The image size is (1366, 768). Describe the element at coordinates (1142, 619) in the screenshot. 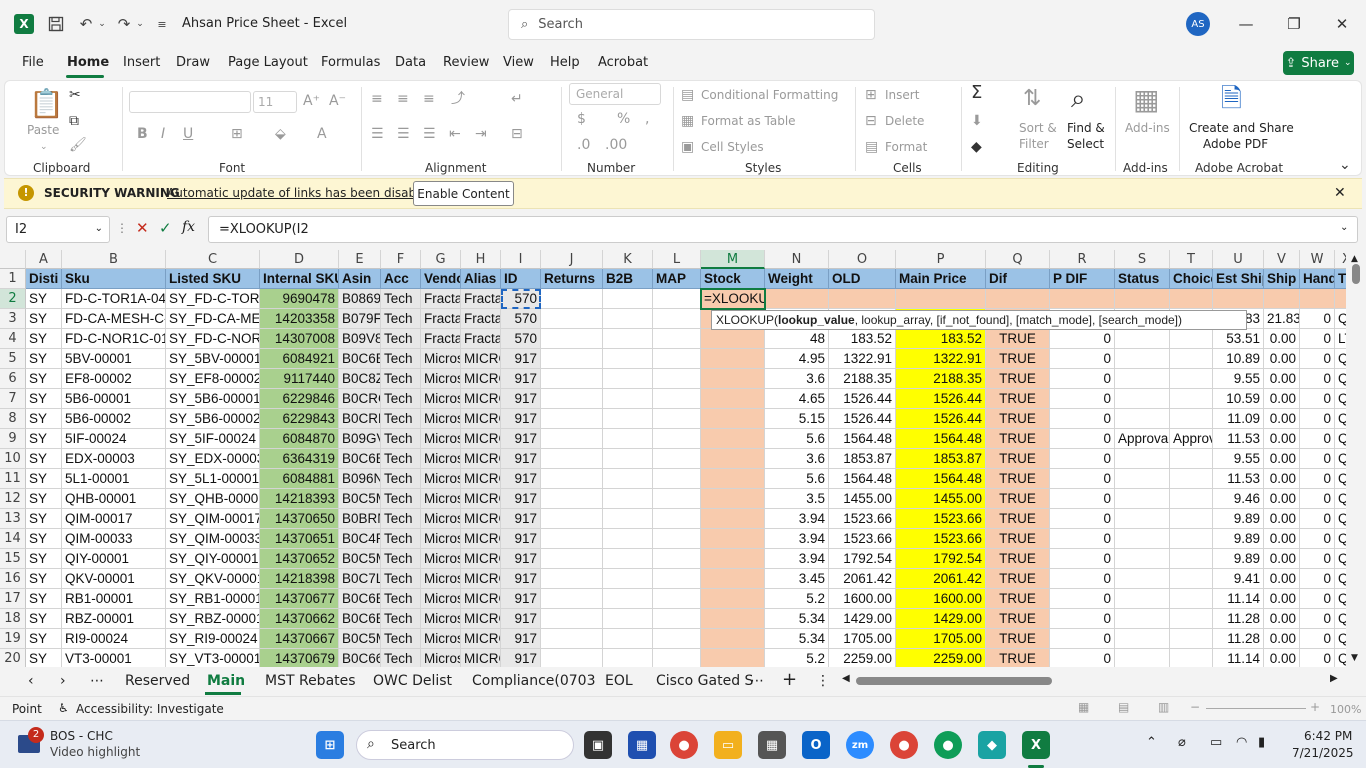

I see `cell-s18` at that location.